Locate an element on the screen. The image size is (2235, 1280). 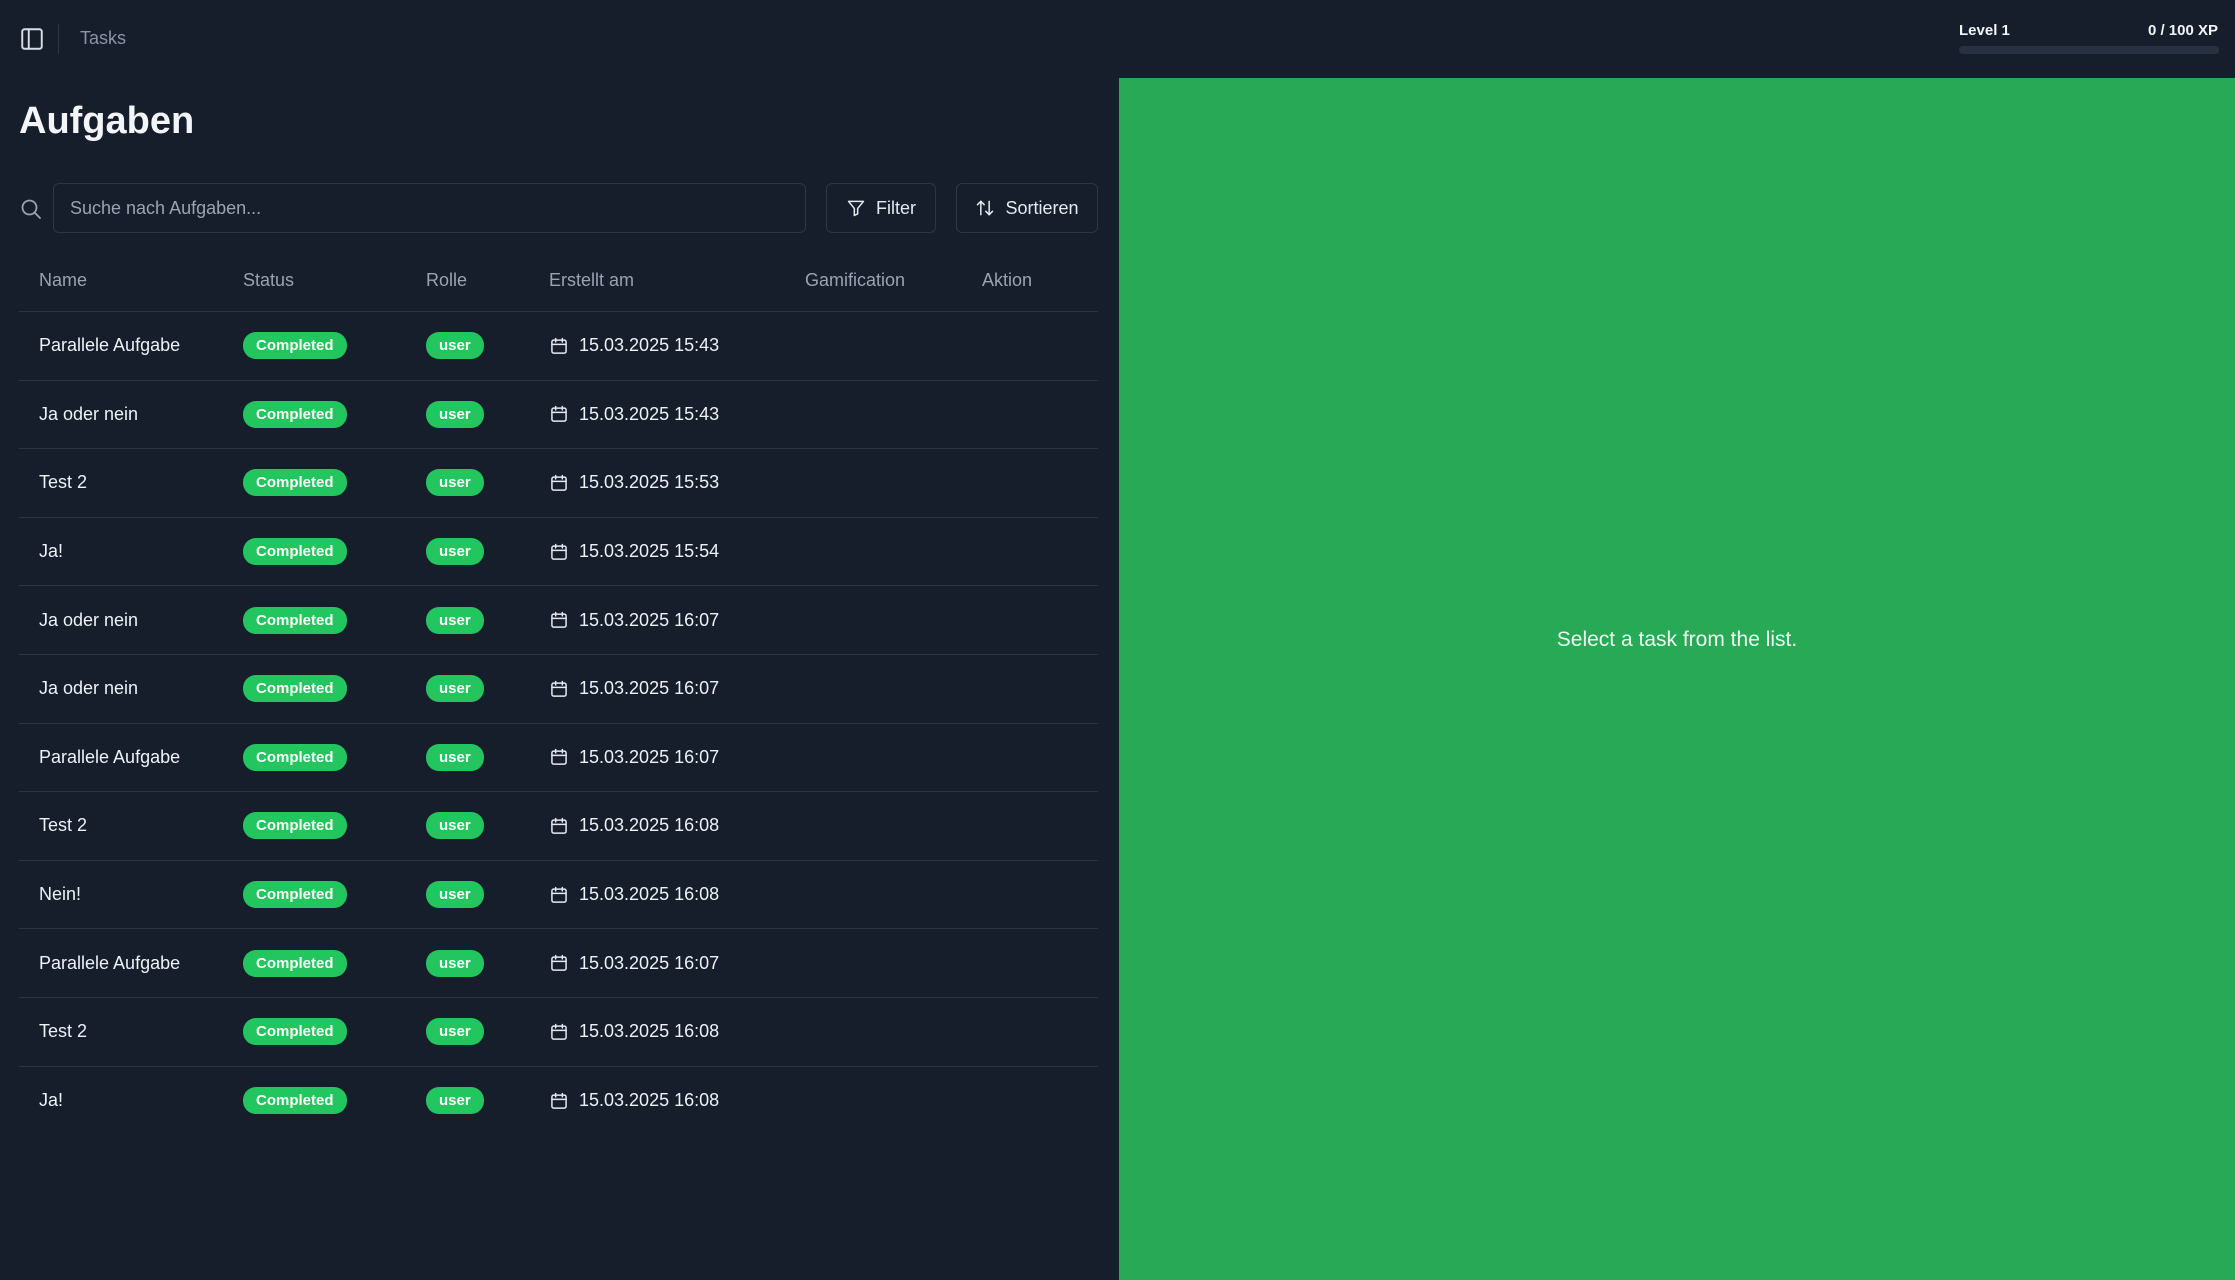
filter-button: Filter is located at coordinates (881, 208).